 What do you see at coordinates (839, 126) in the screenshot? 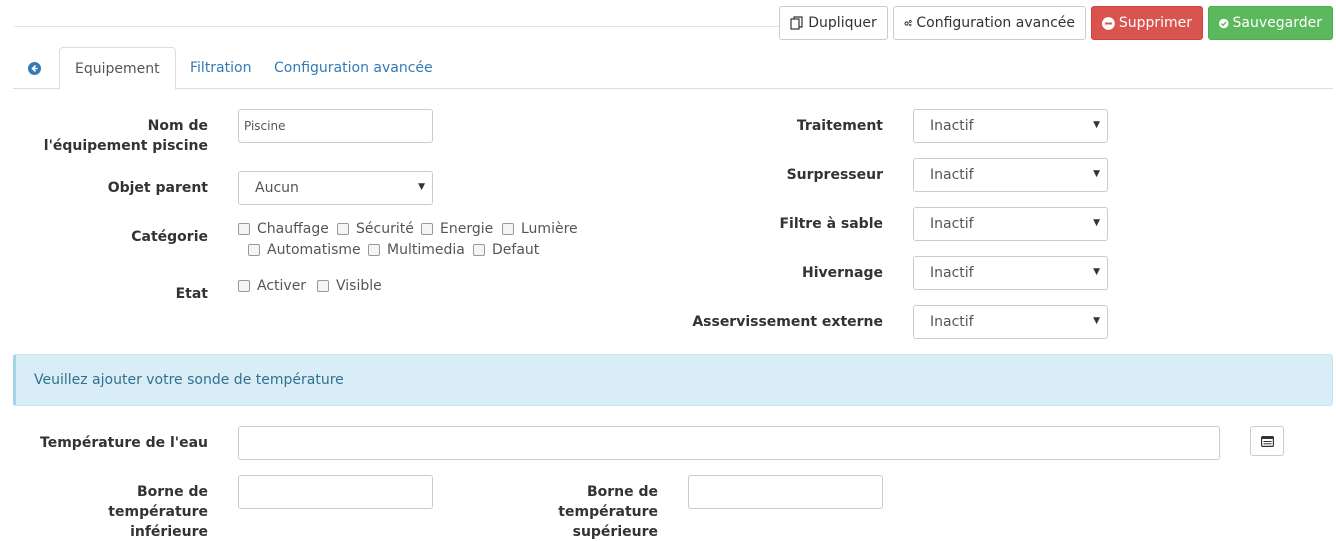
I see `option-label-traitement: Traitement` at bounding box center [839, 126].